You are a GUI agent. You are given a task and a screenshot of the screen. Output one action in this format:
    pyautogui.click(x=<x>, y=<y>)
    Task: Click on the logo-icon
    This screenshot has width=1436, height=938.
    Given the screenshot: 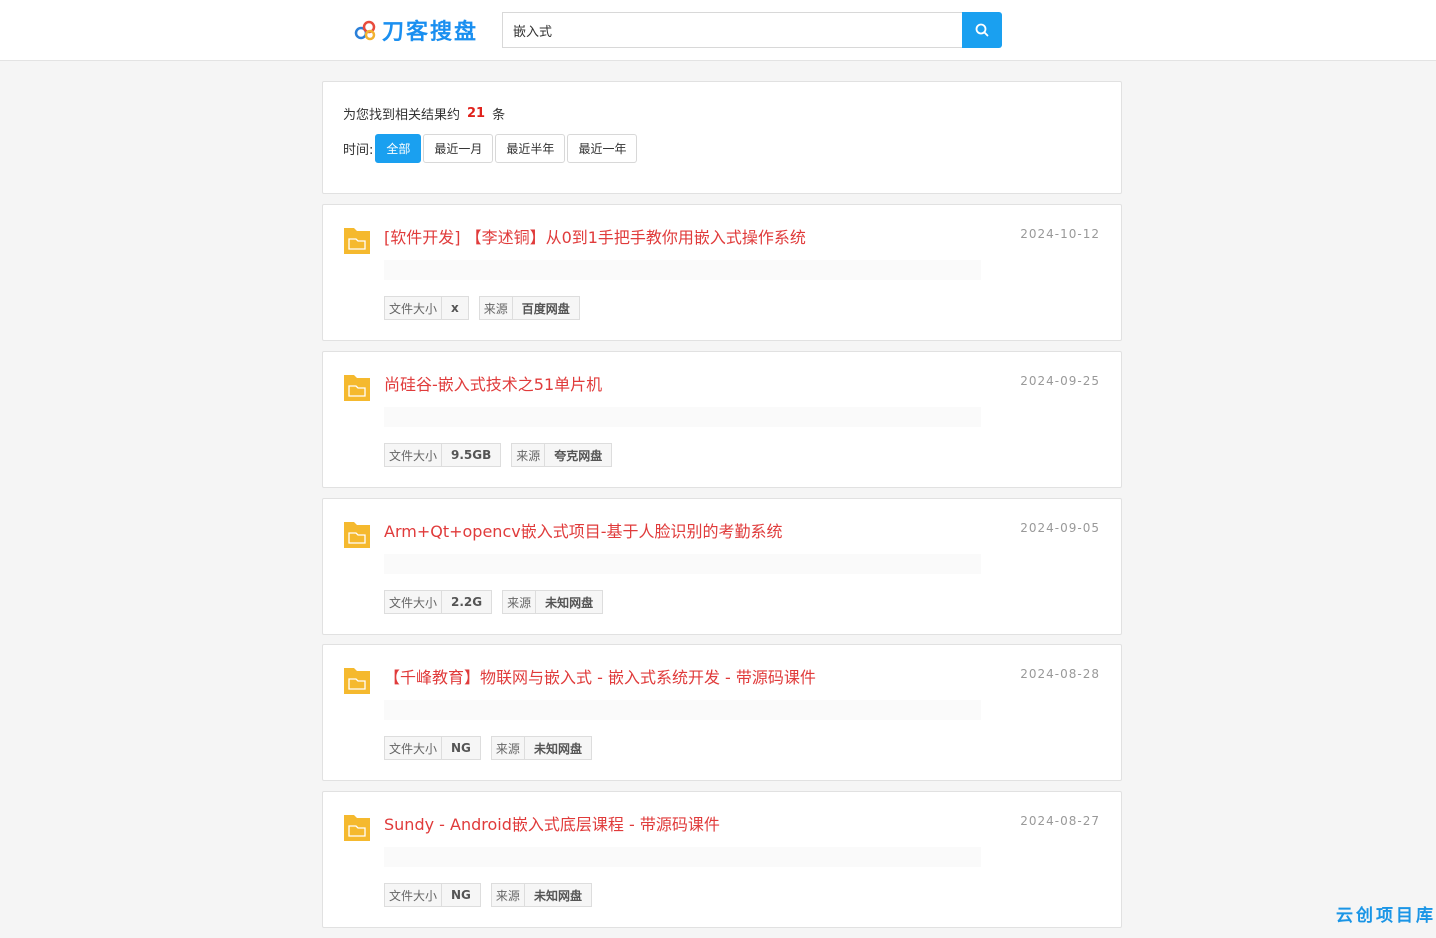 What is the action you would take?
    pyautogui.click(x=365, y=30)
    